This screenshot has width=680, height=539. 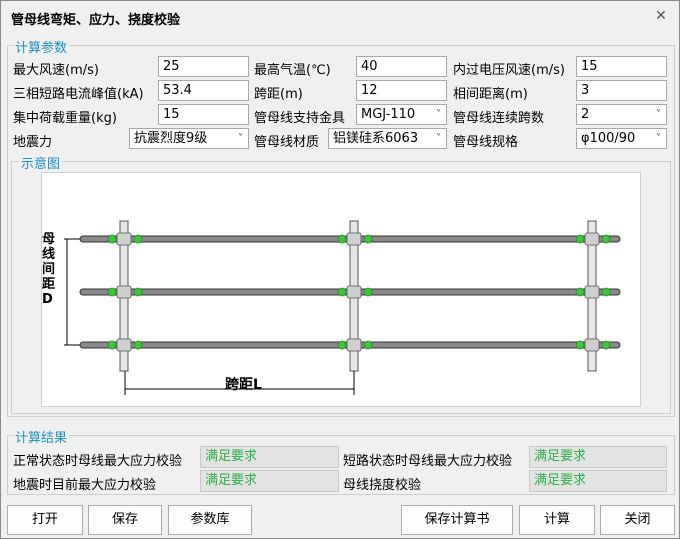 I want to click on window-title: 管母线弯矩、应力、挠度校验, so click(x=96, y=20).